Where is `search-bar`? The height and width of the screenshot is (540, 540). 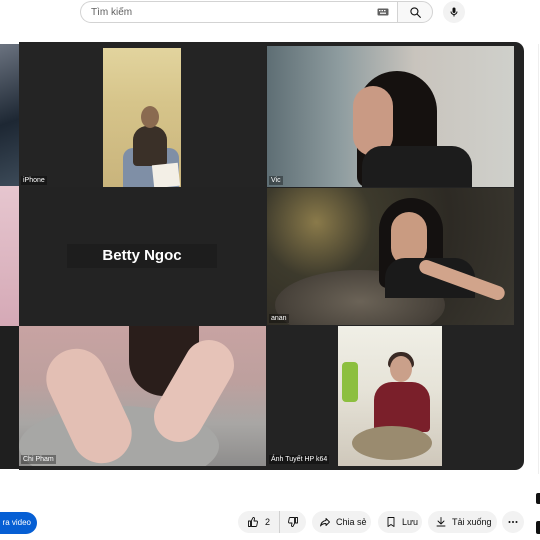
search-bar is located at coordinates (272, 12).